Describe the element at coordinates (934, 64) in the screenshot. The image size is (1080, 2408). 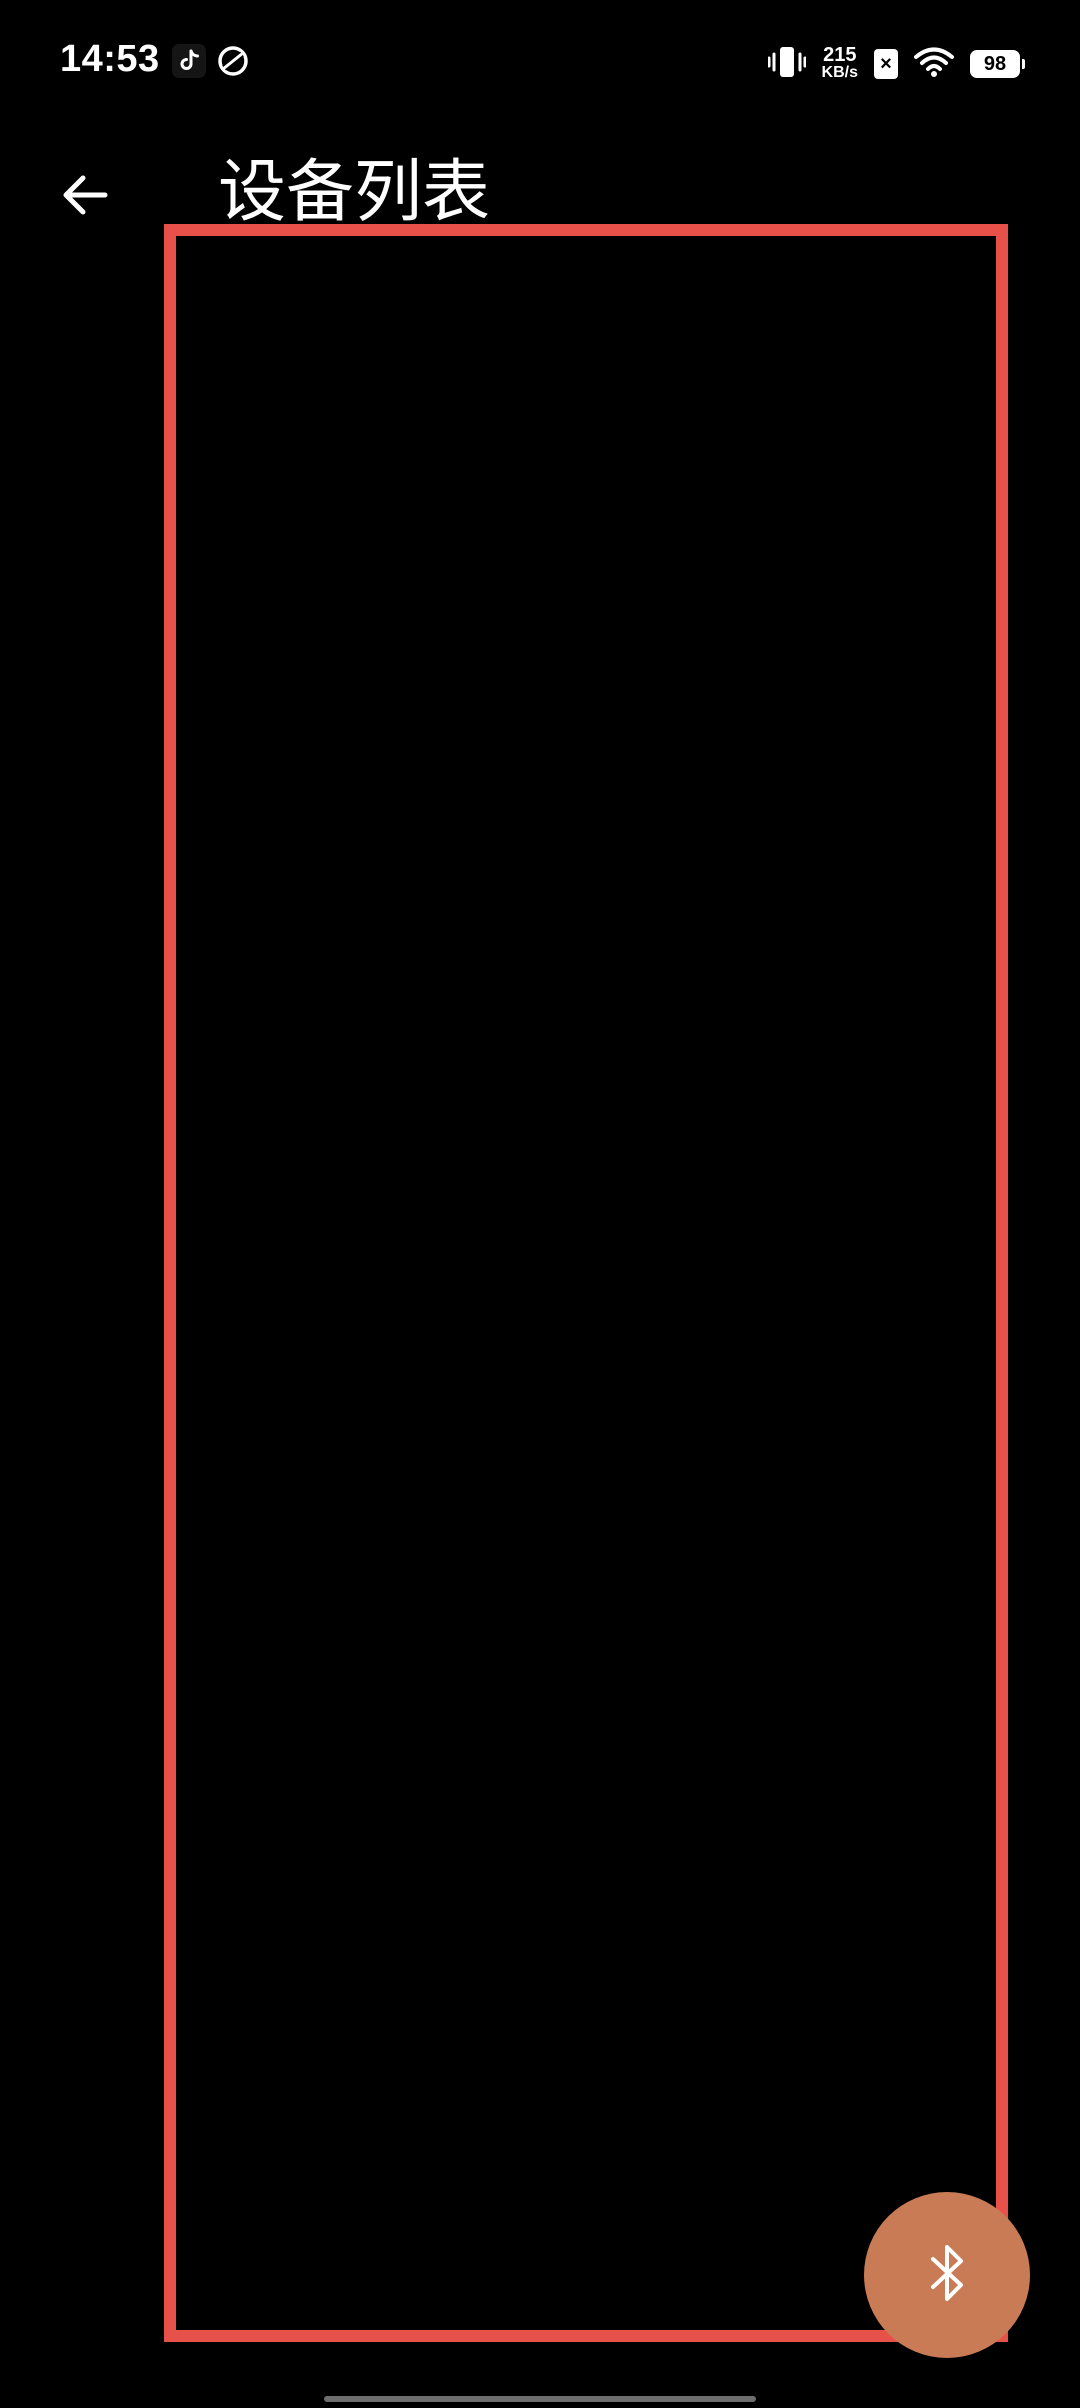
I see `wifi-icon` at that location.